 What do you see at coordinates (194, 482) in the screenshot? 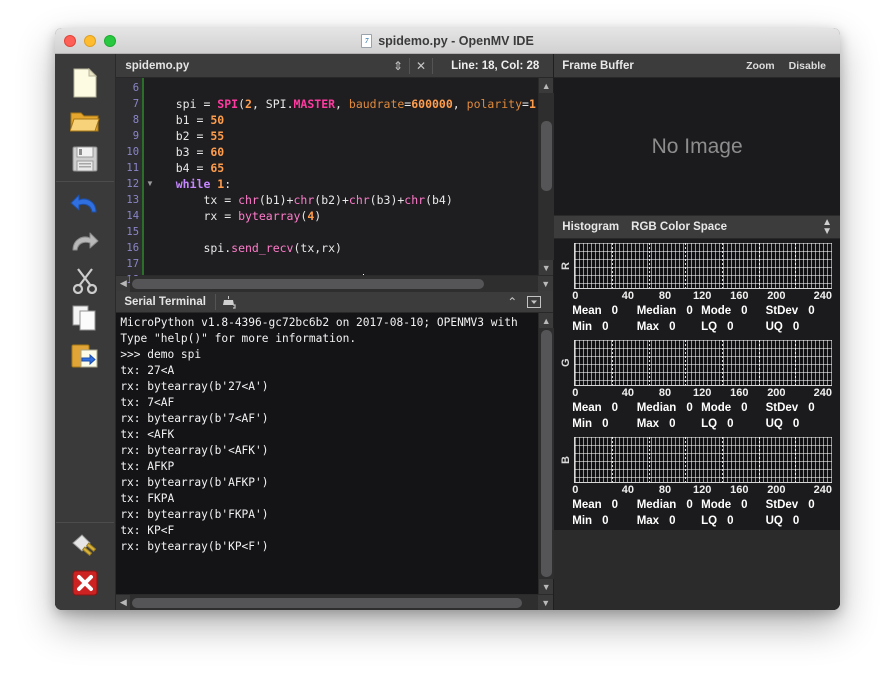
I see `terminal-line: rx: bytearray(b'AFKP')` at bounding box center [194, 482].